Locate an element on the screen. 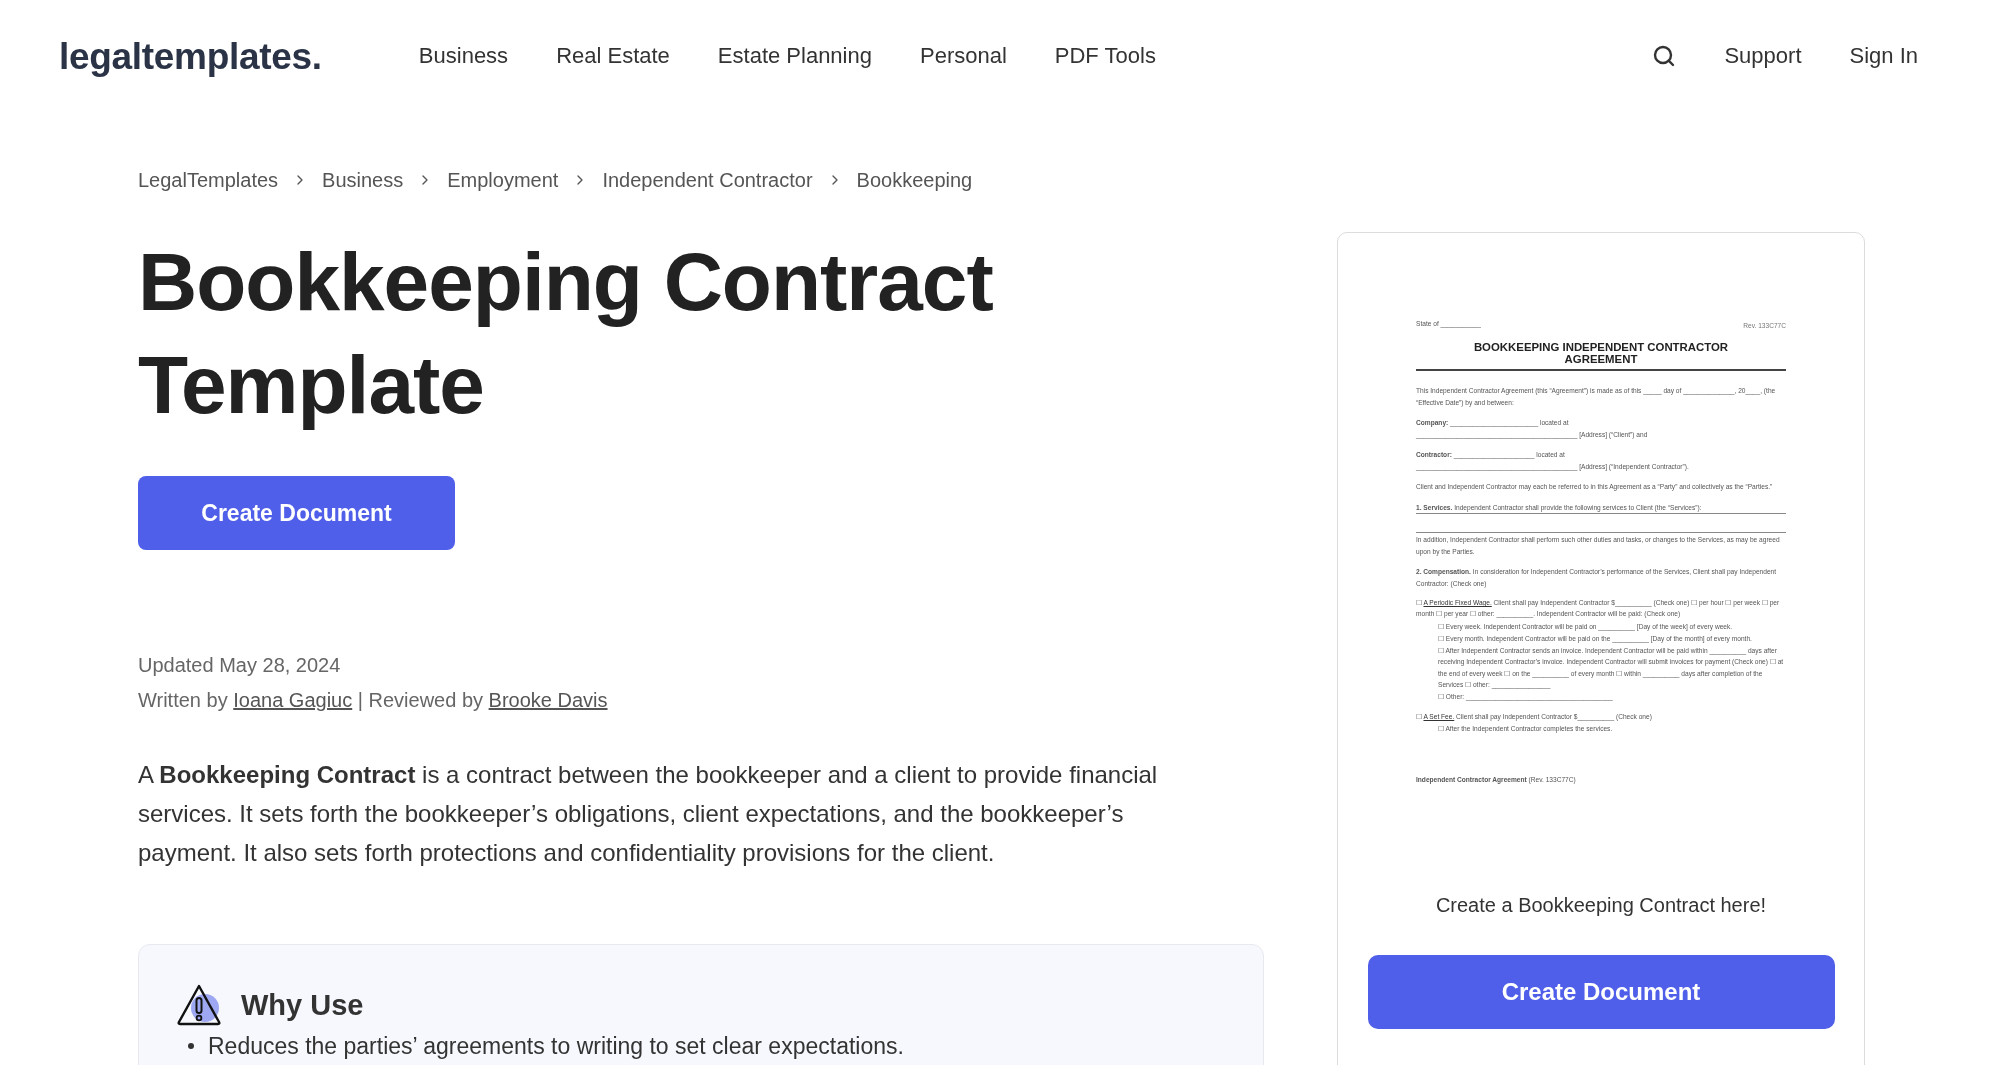 Image resolution: width=2000 pixels, height=1065 pixels. nav-link: Sign In is located at coordinates (1883, 56).